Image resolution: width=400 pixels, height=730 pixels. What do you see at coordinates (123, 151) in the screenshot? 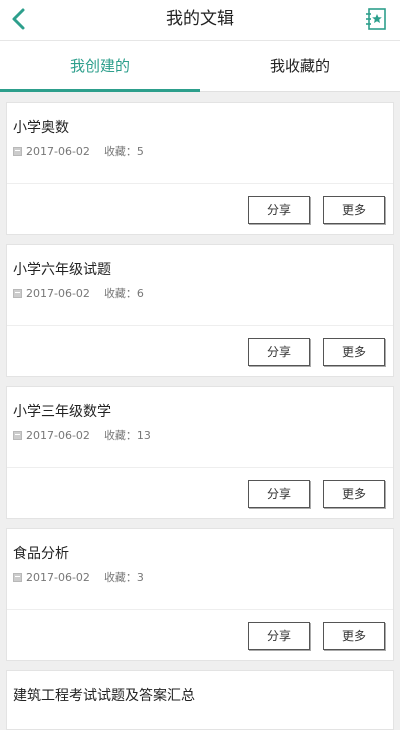
I see `collection-favorites: 收藏：5` at bounding box center [123, 151].